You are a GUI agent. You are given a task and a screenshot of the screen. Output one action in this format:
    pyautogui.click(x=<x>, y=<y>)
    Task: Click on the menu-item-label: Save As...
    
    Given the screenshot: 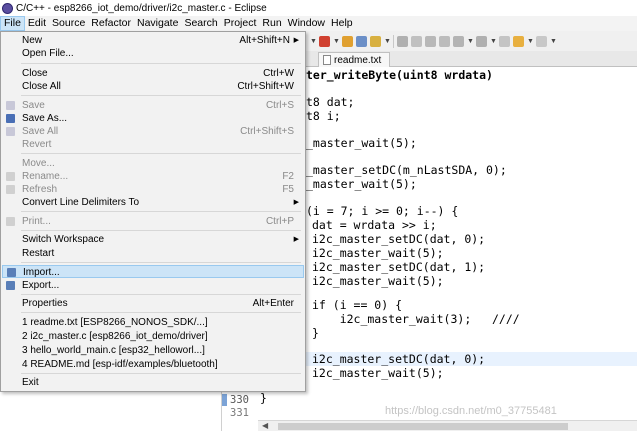 What is the action you would take?
    pyautogui.click(x=45, y=118)
    